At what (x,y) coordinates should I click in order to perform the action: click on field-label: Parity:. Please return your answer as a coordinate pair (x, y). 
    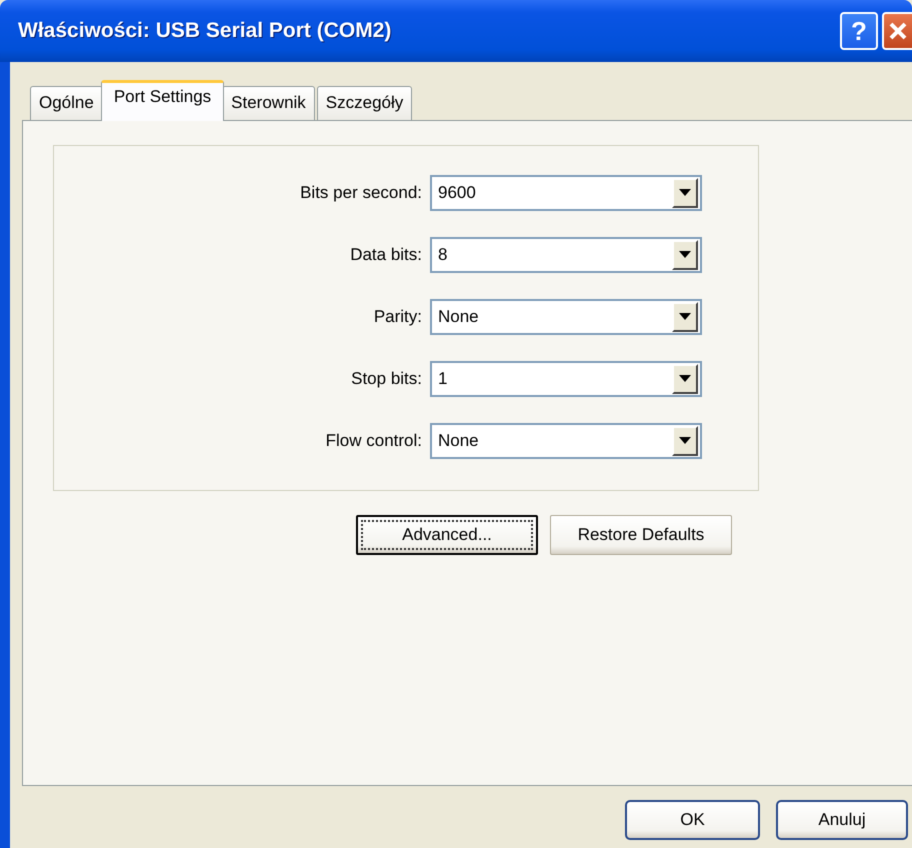
    Looking at the image, I should click on (397, 317).